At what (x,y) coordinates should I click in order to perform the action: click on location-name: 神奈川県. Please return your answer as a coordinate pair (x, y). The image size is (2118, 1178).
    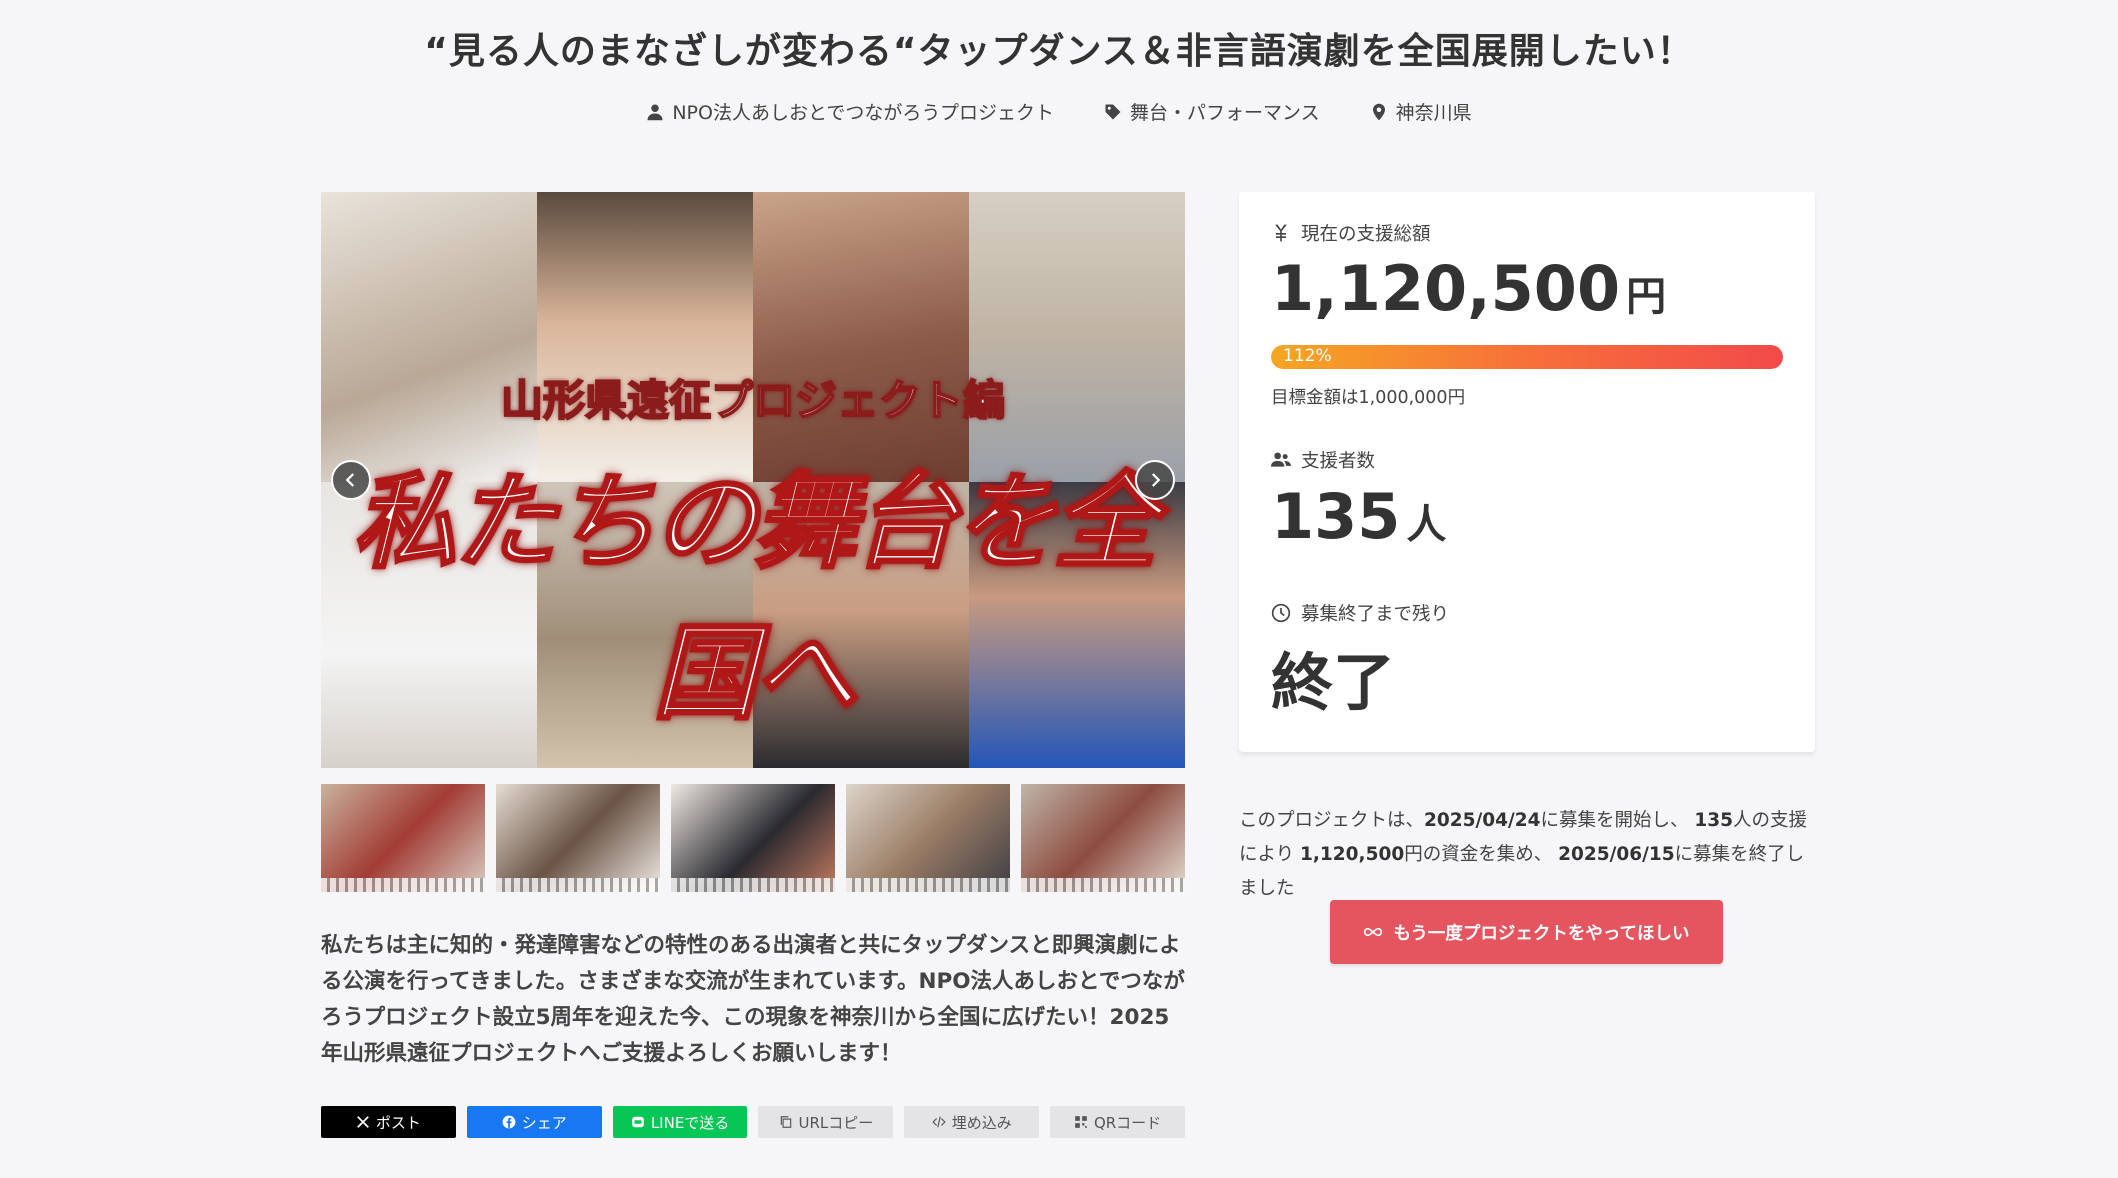
    Looking at the image, I should click on (1433, 113).